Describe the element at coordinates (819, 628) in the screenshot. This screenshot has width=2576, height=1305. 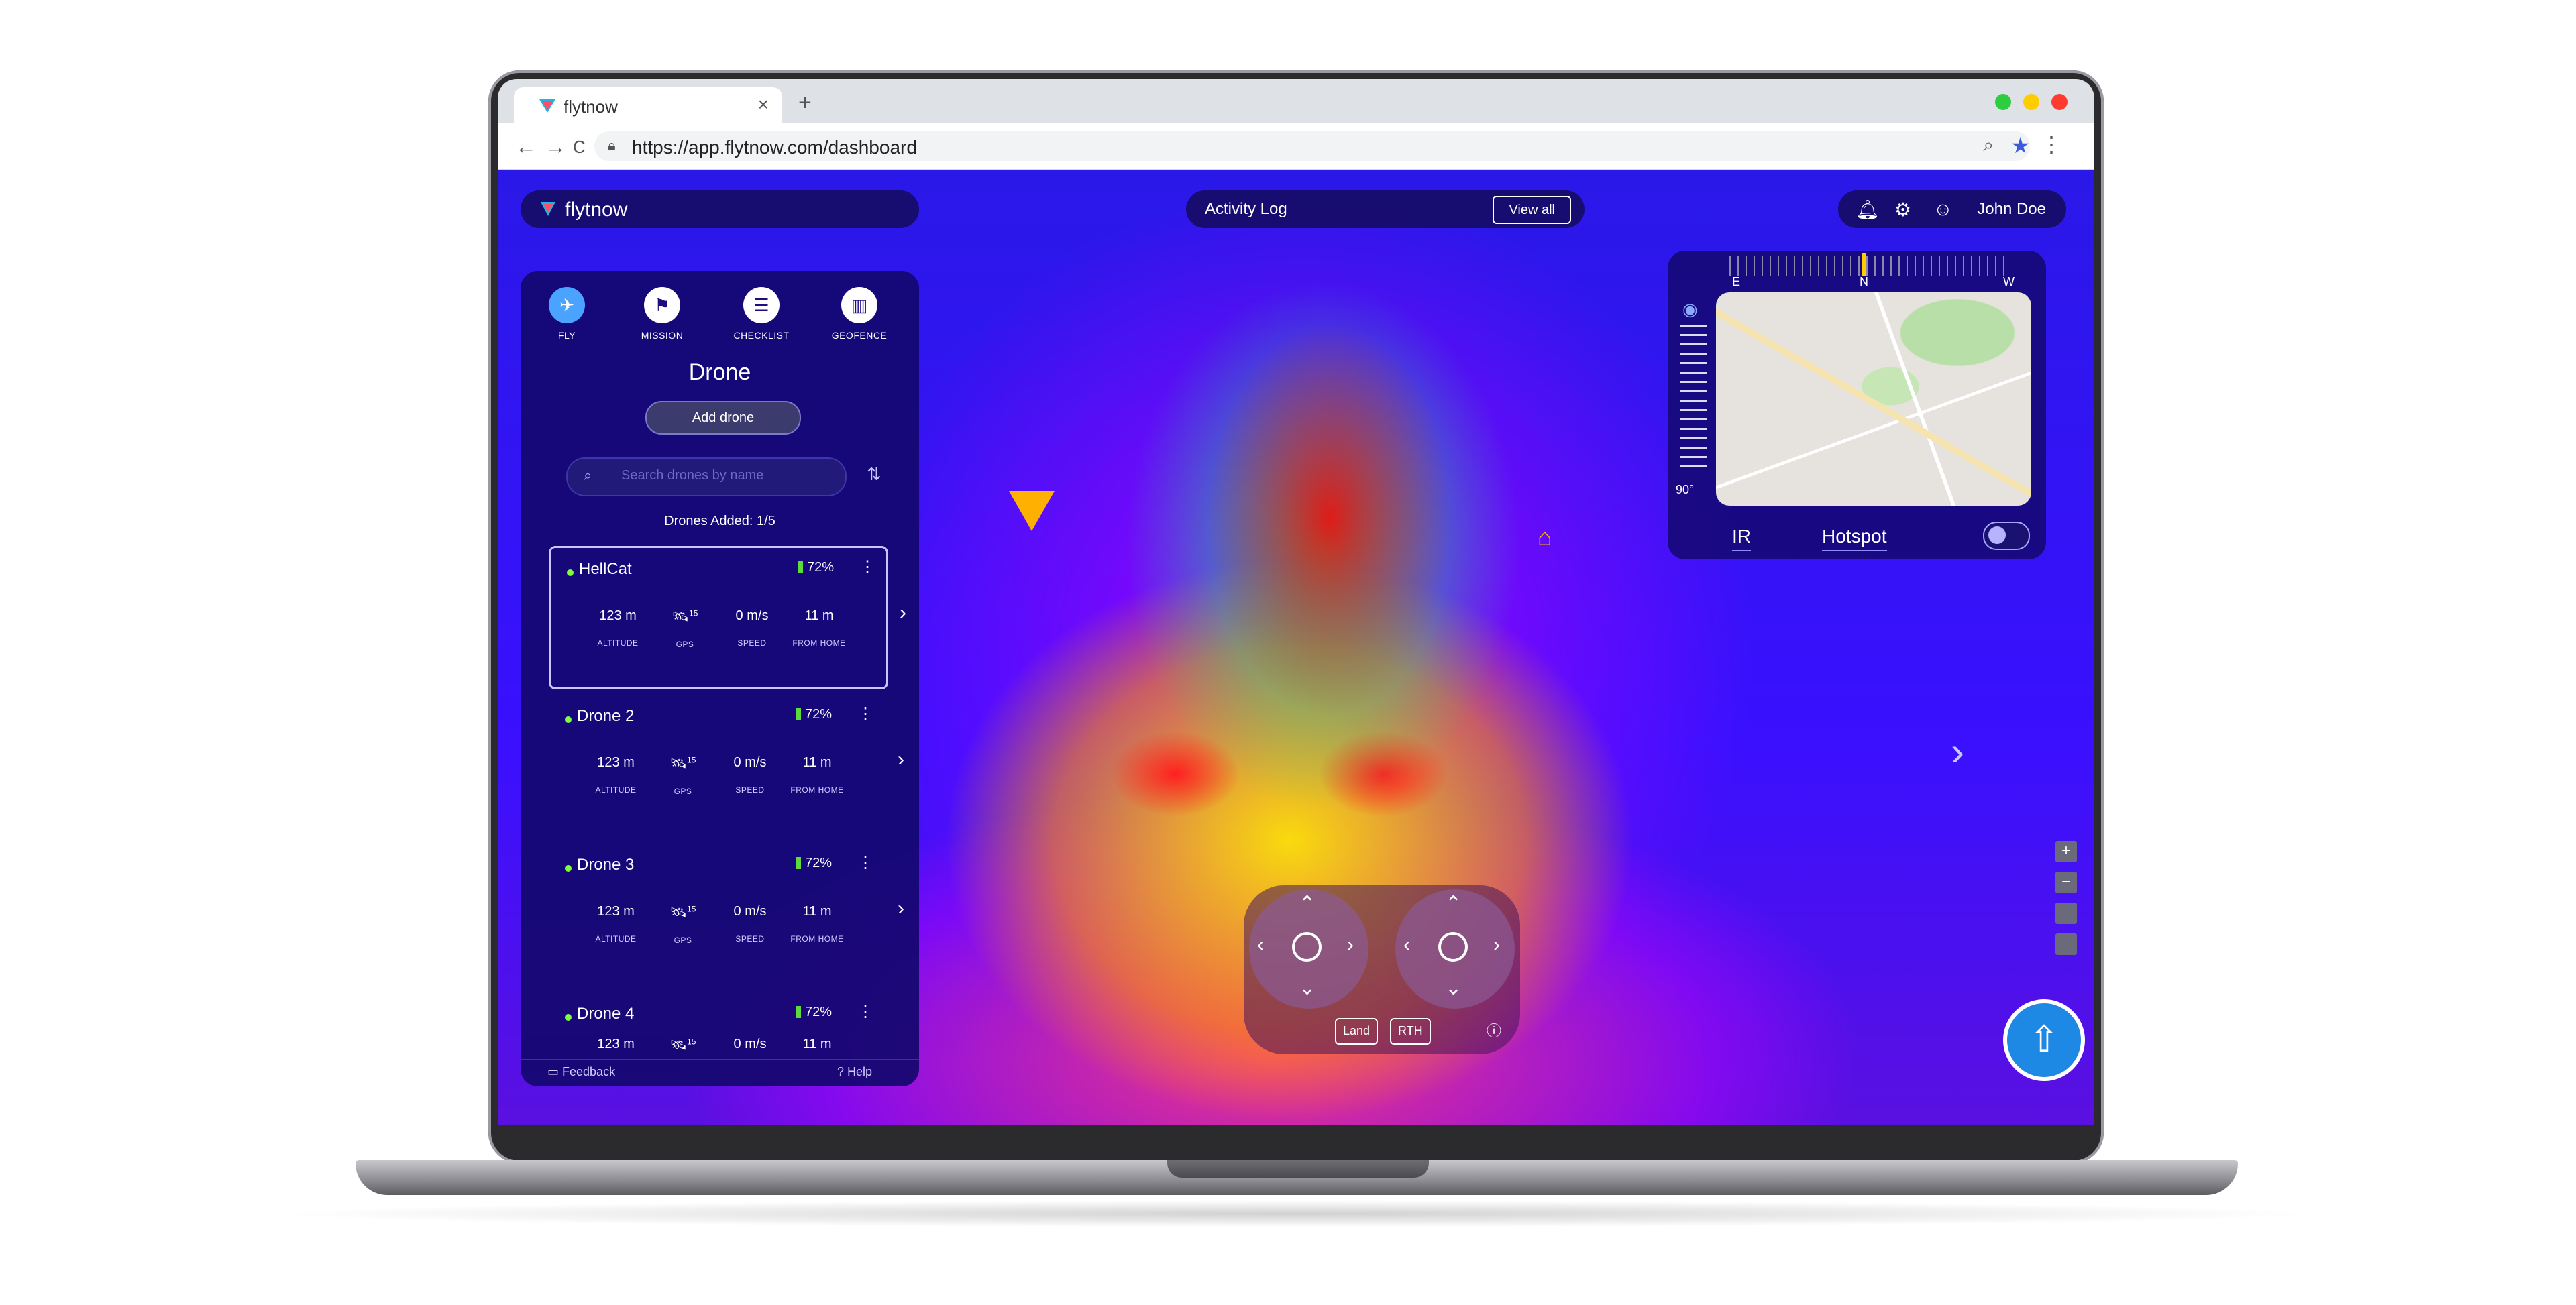
I see `from-home-stat: 11 m FROM HOME` at that location.